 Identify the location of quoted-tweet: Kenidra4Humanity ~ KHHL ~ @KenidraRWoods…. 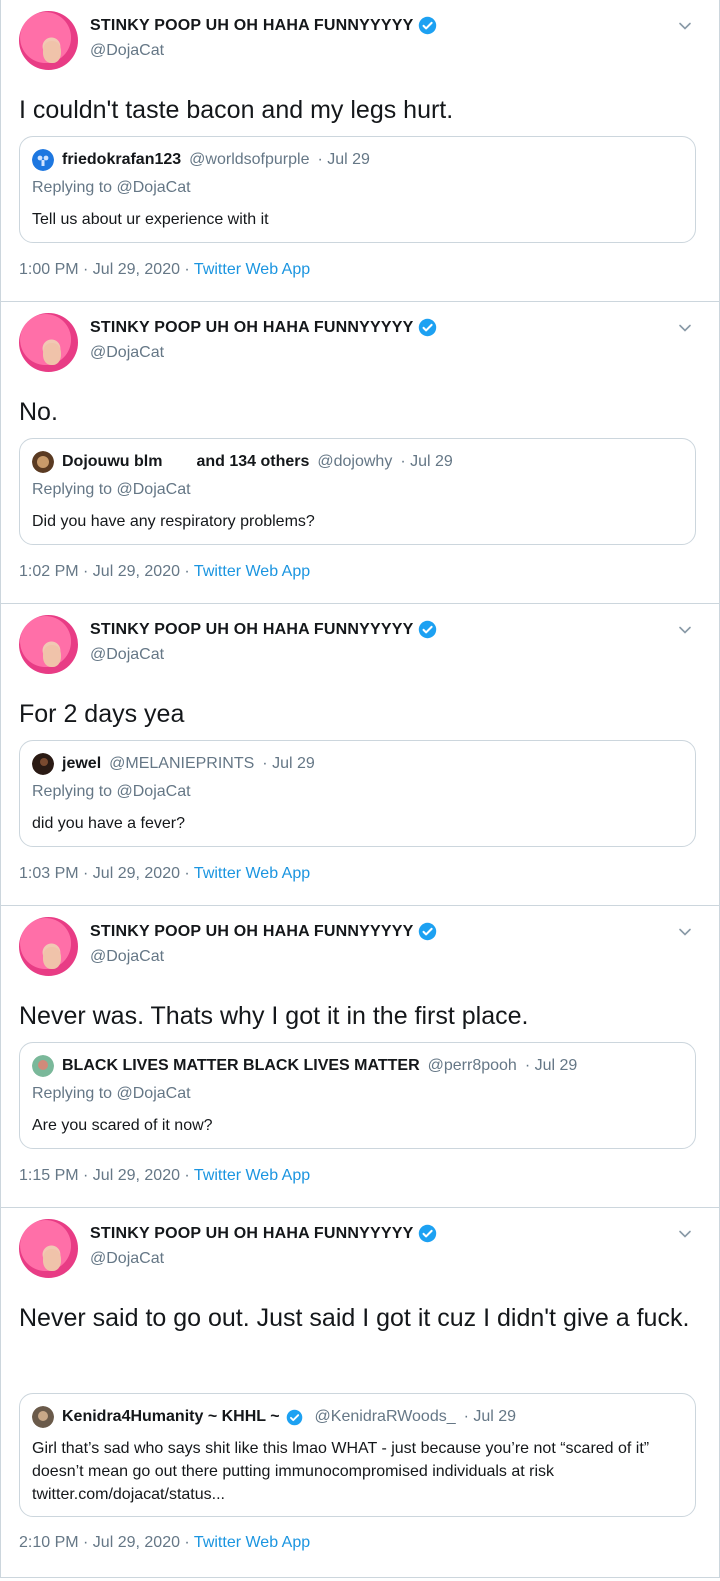
(357, 1455).